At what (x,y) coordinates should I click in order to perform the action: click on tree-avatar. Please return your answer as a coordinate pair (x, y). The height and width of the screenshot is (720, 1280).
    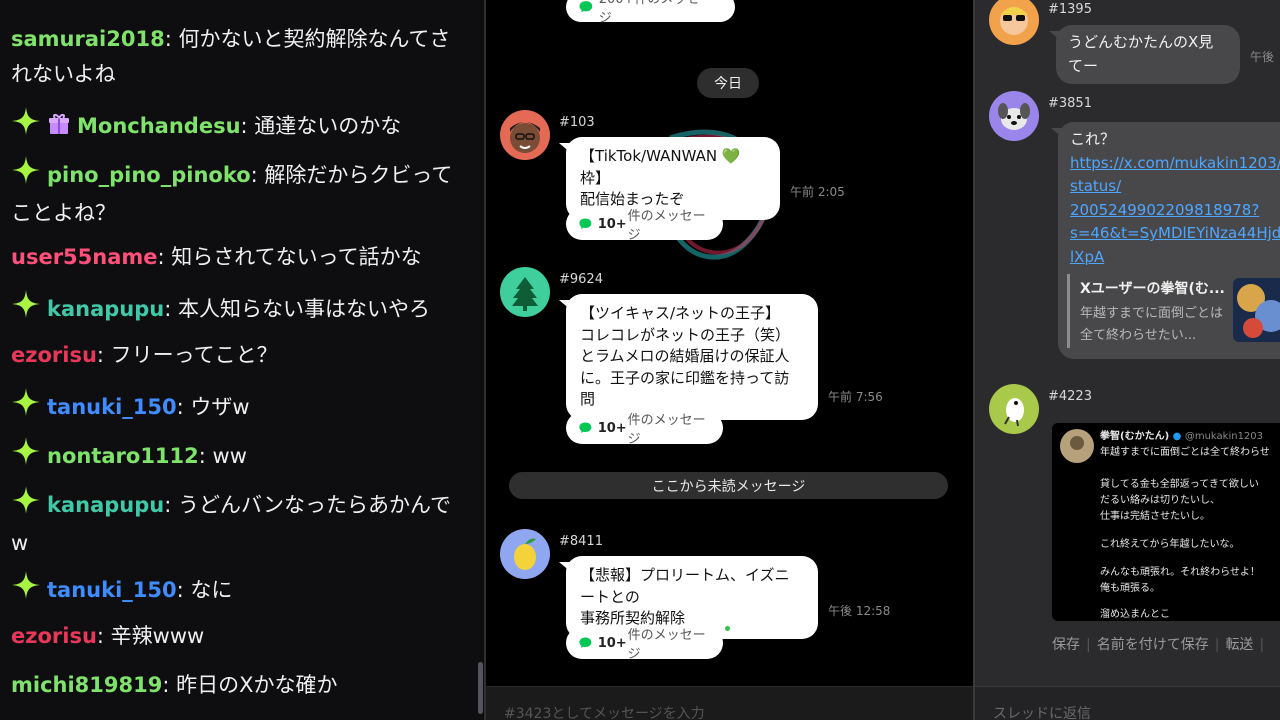
    Looking at the image, I should click on (525, 292).